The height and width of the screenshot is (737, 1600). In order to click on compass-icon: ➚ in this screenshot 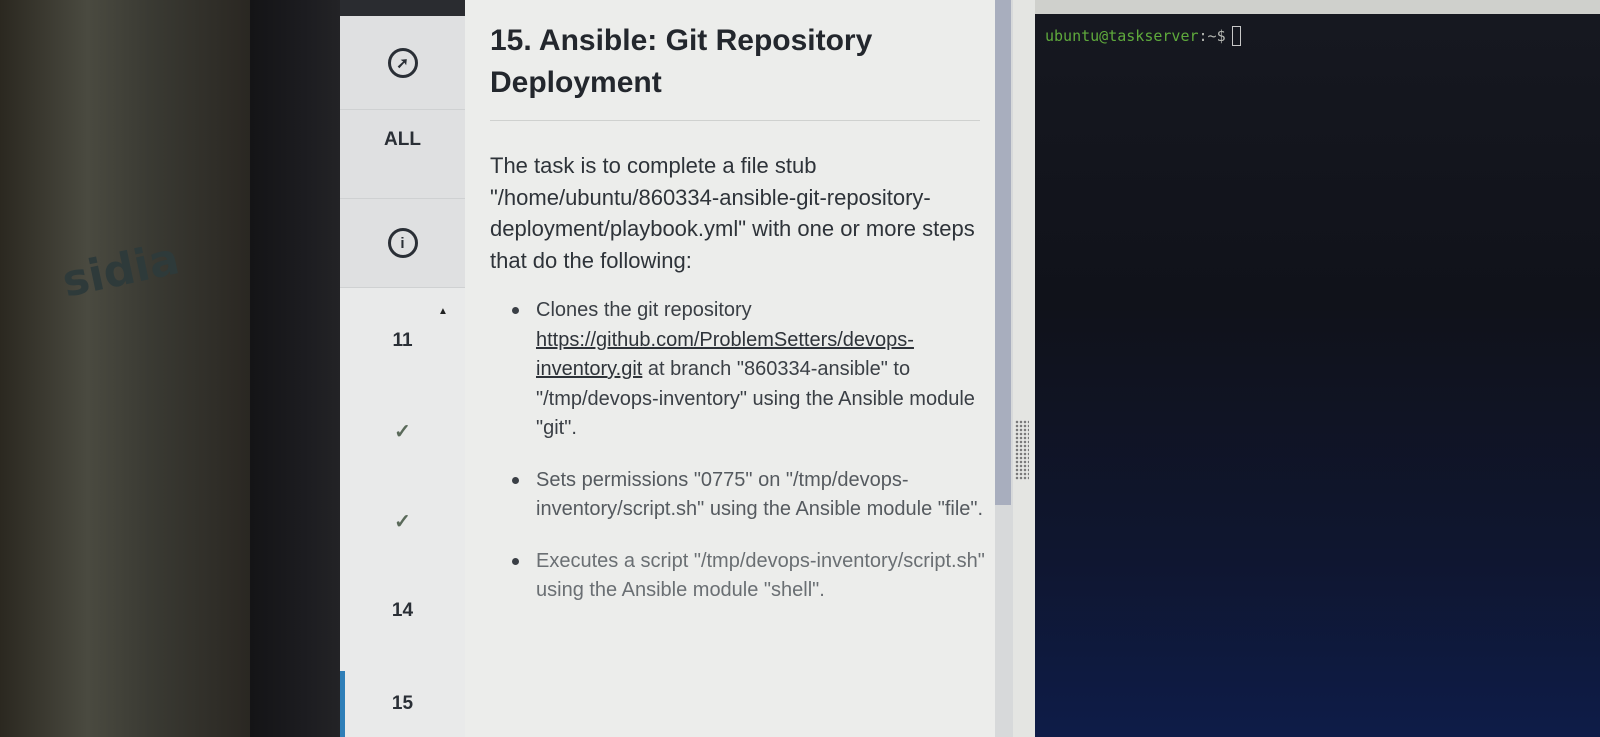, I will do `click(402, 62)`.